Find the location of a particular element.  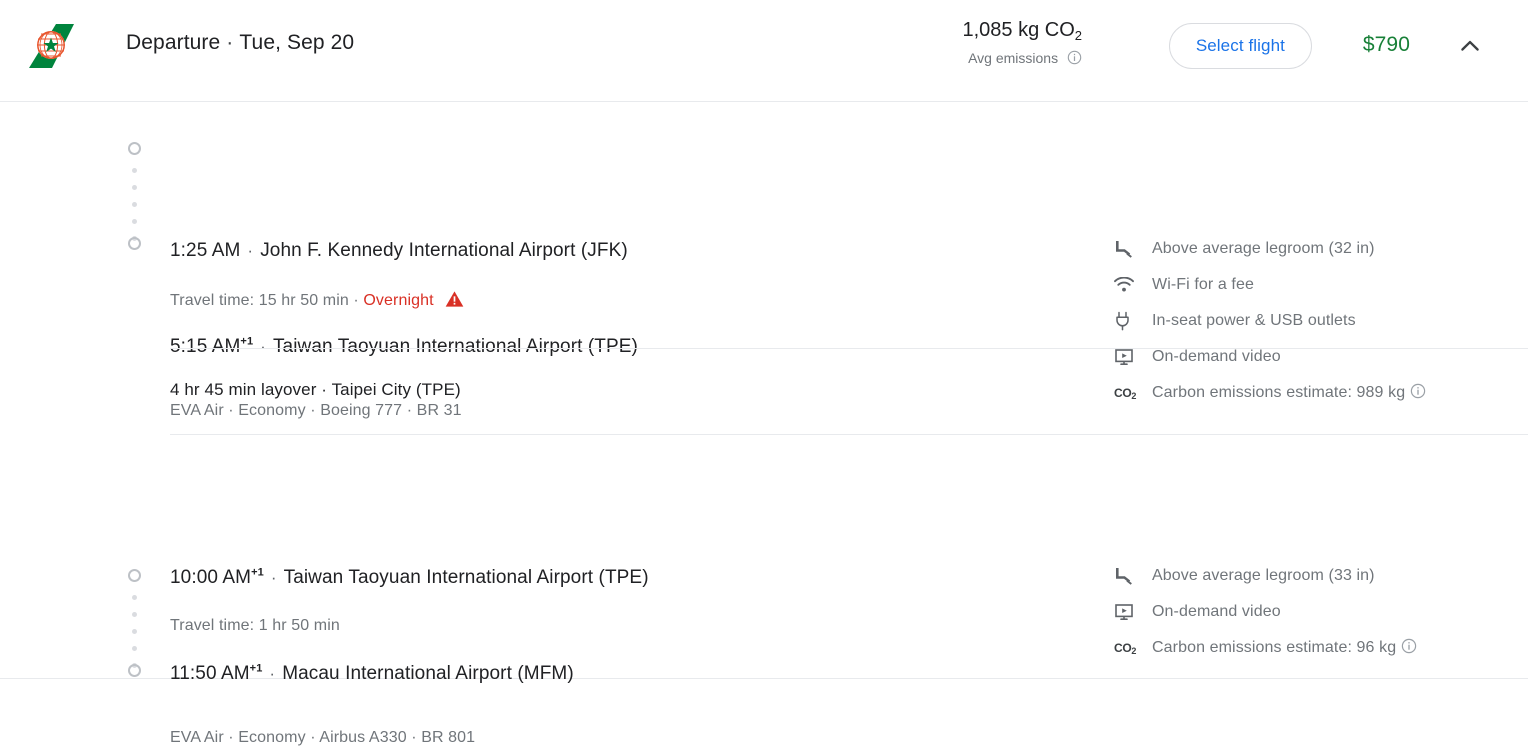

amenity-row: Above average legroom (33 in) is located at coordinates (1265, 576).